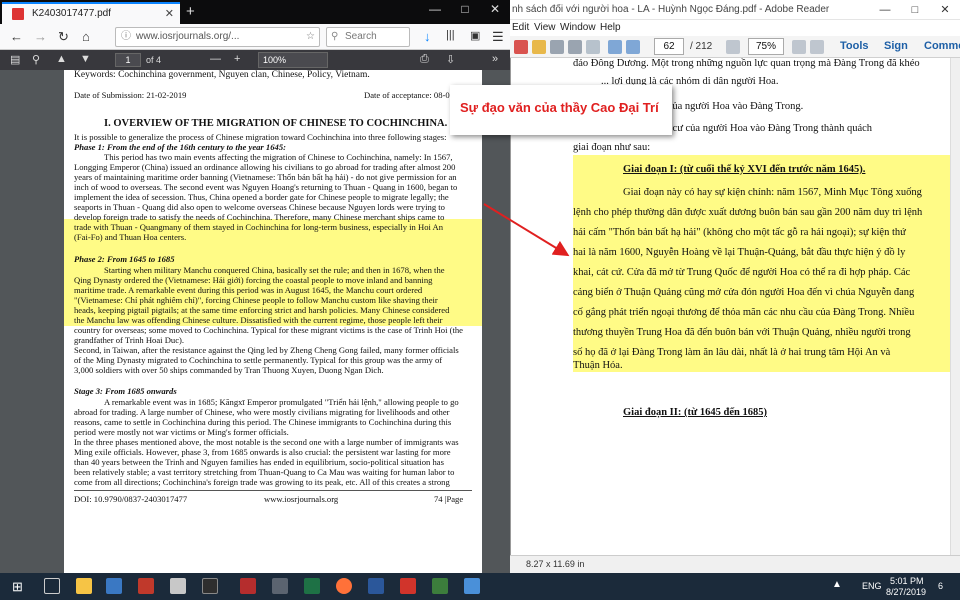 This screenshot has width=960, height=600. Describe the element at coordinates (293, 60) in the screenshot. I see `zoom-select: 100%` at that location.